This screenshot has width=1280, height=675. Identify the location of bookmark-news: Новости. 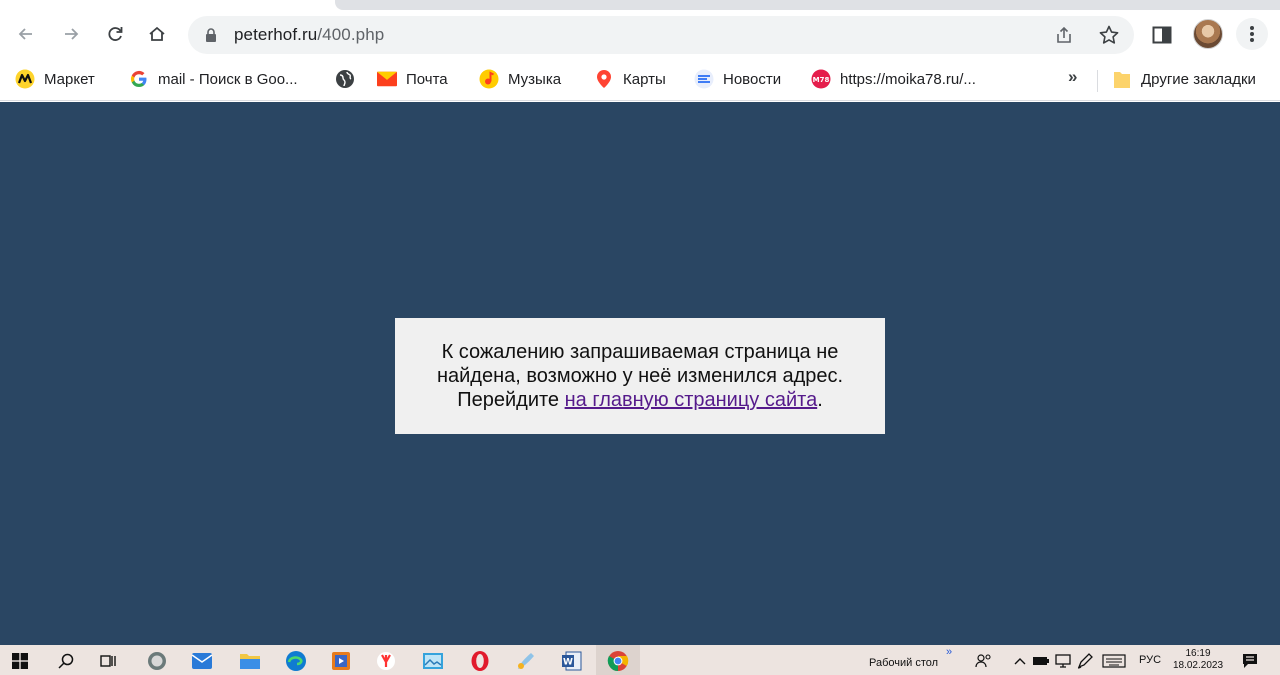
(737, 79).